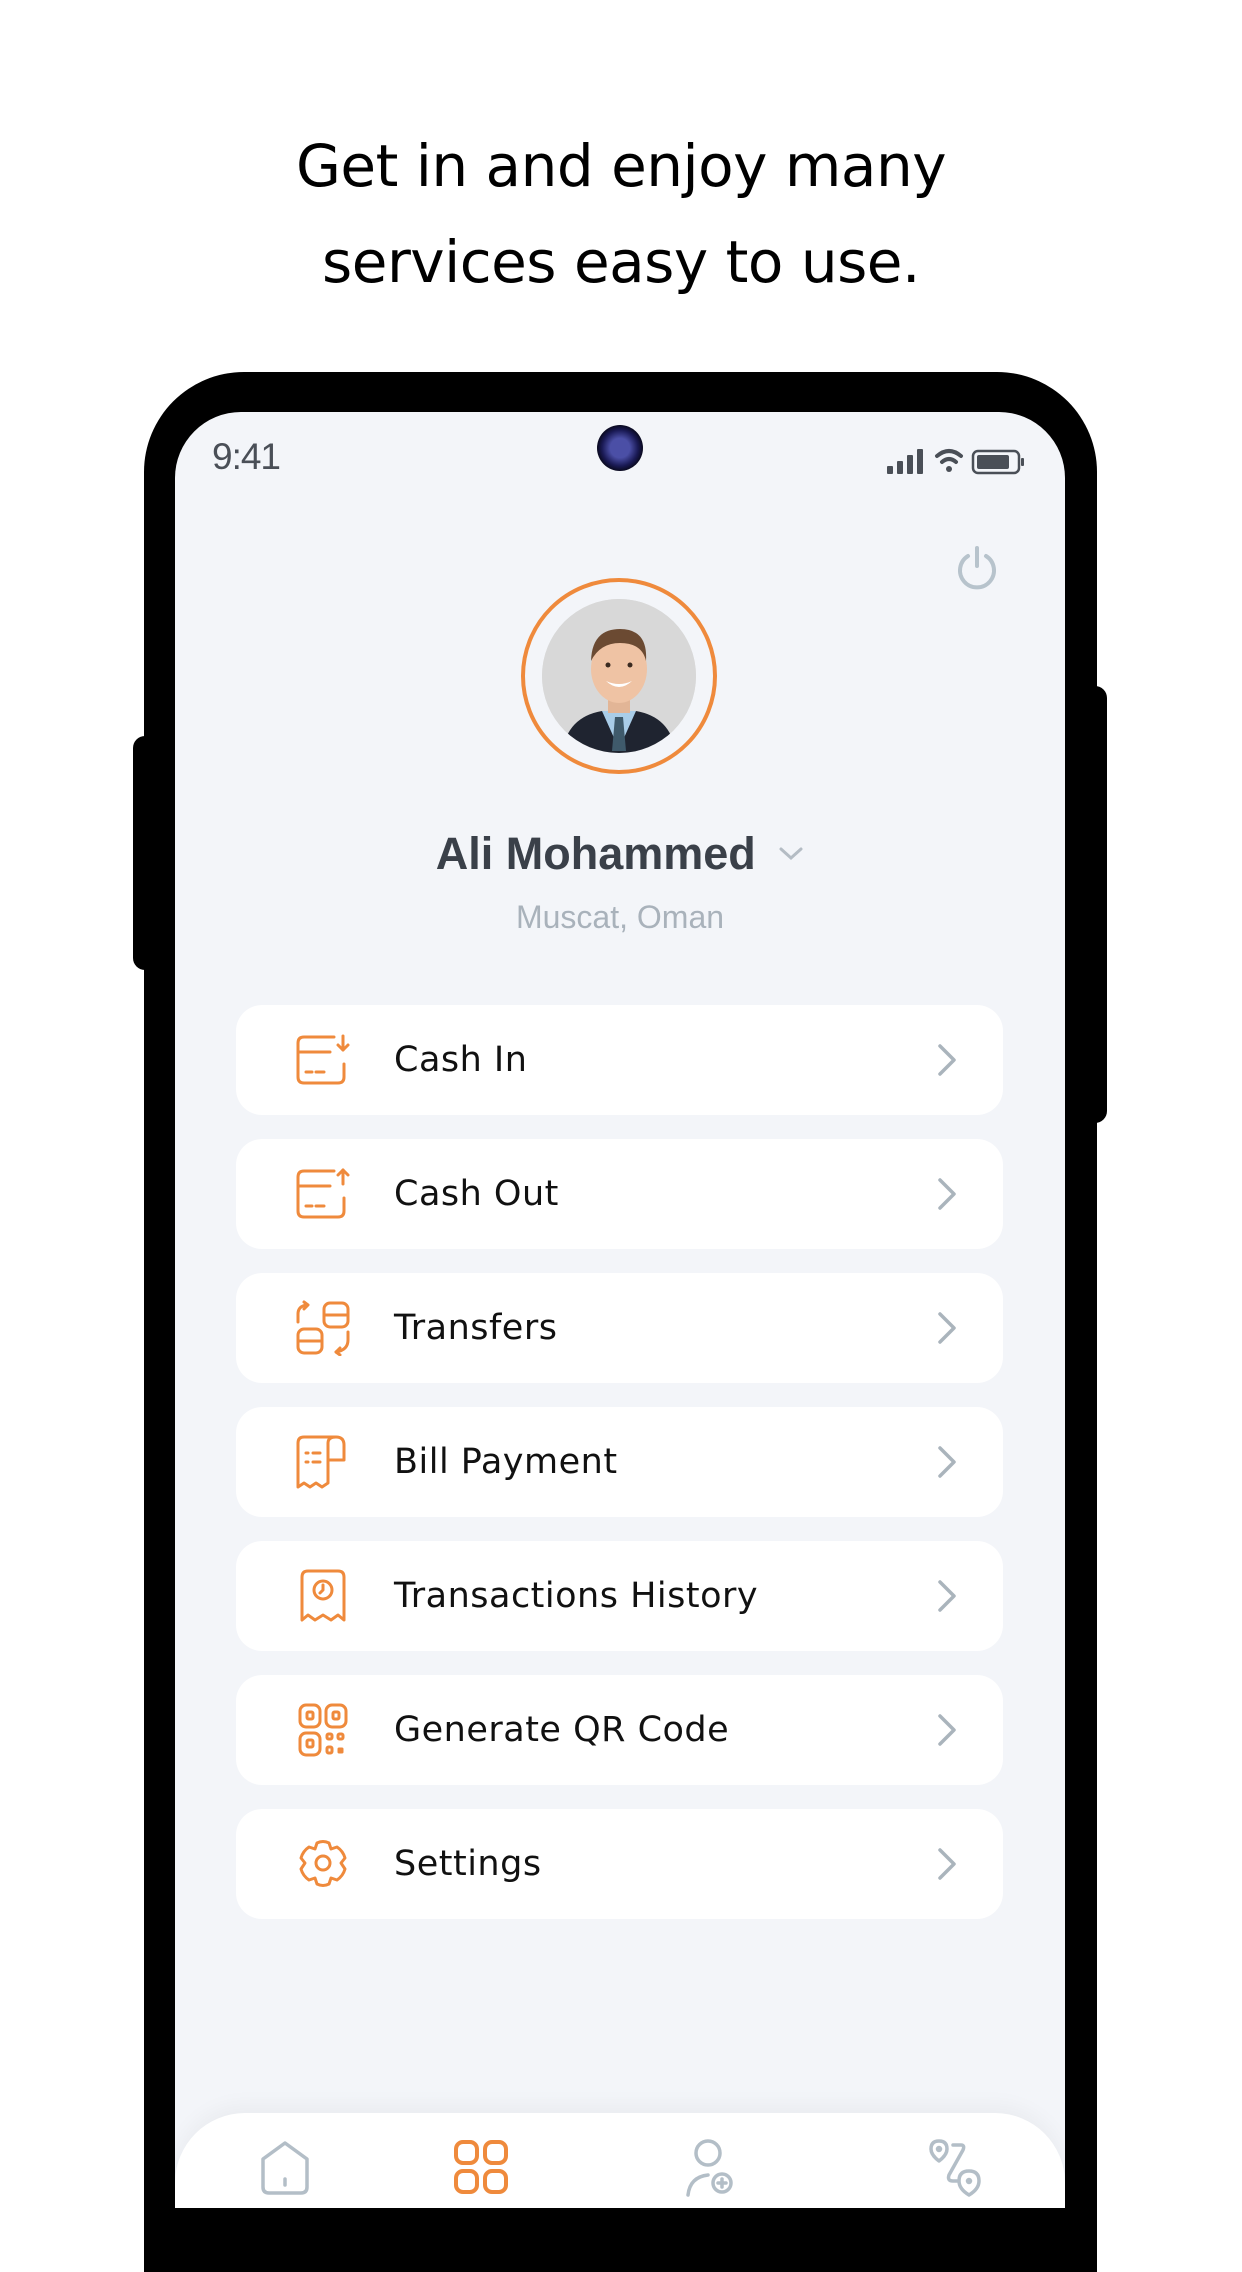 The width and height of the screenshot is (1242, 2272). Describe the element at coordinates (323, 1863) in the screenshot. I see `settings-icon` at that location.